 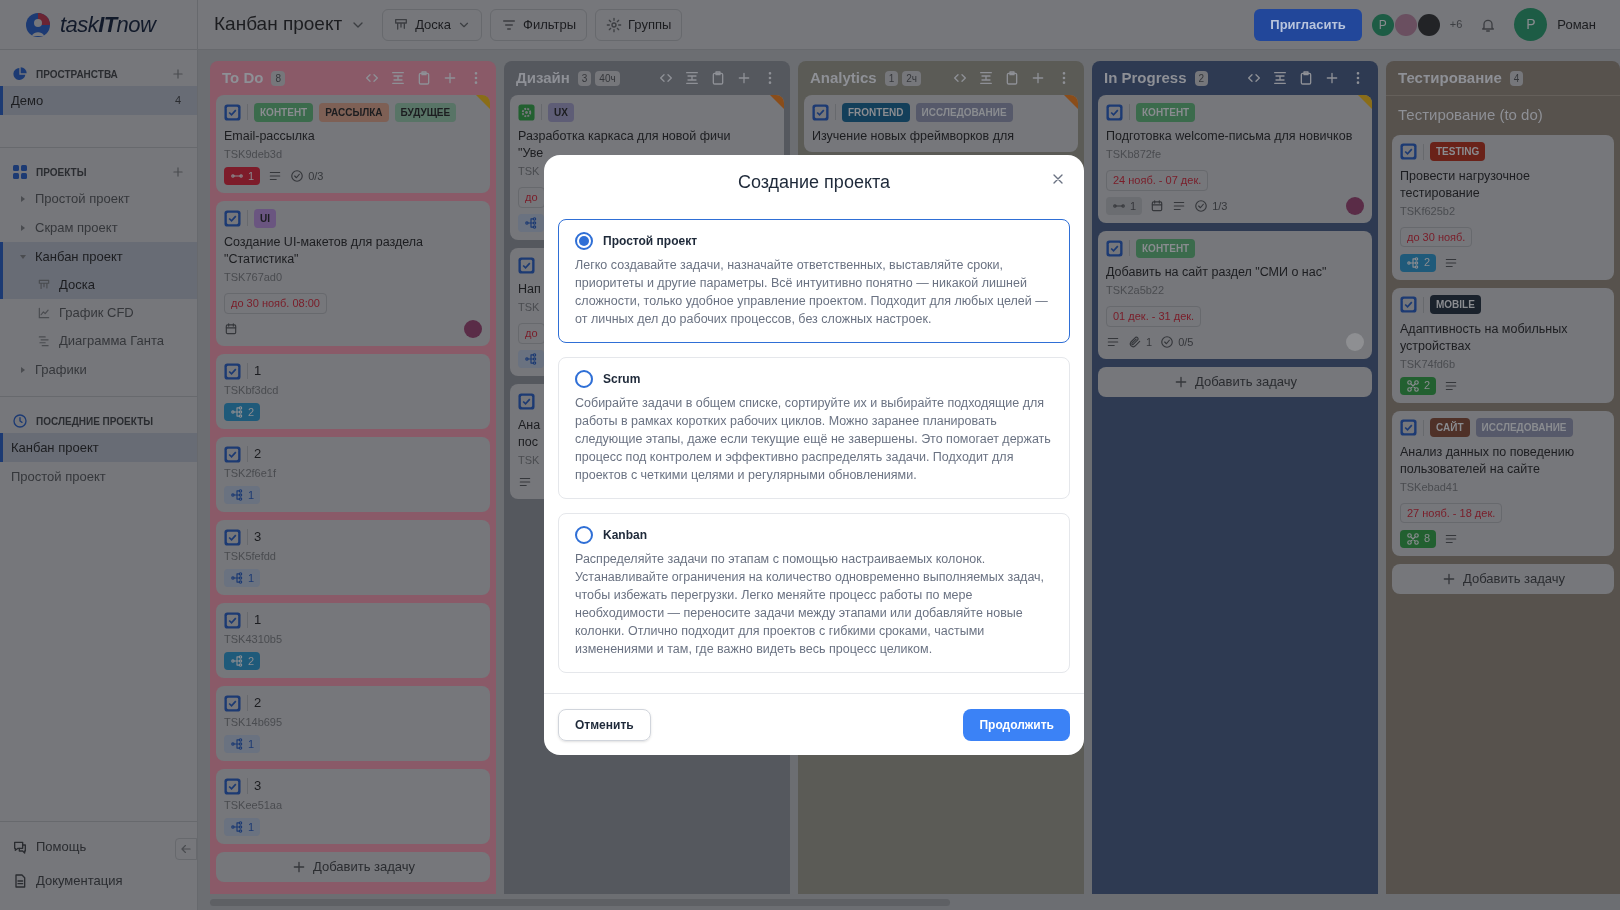 What do you see at coordinates (1427, 539) in the screenshot?
I see `badge-count: 8` at bounding box center [1427, 539].